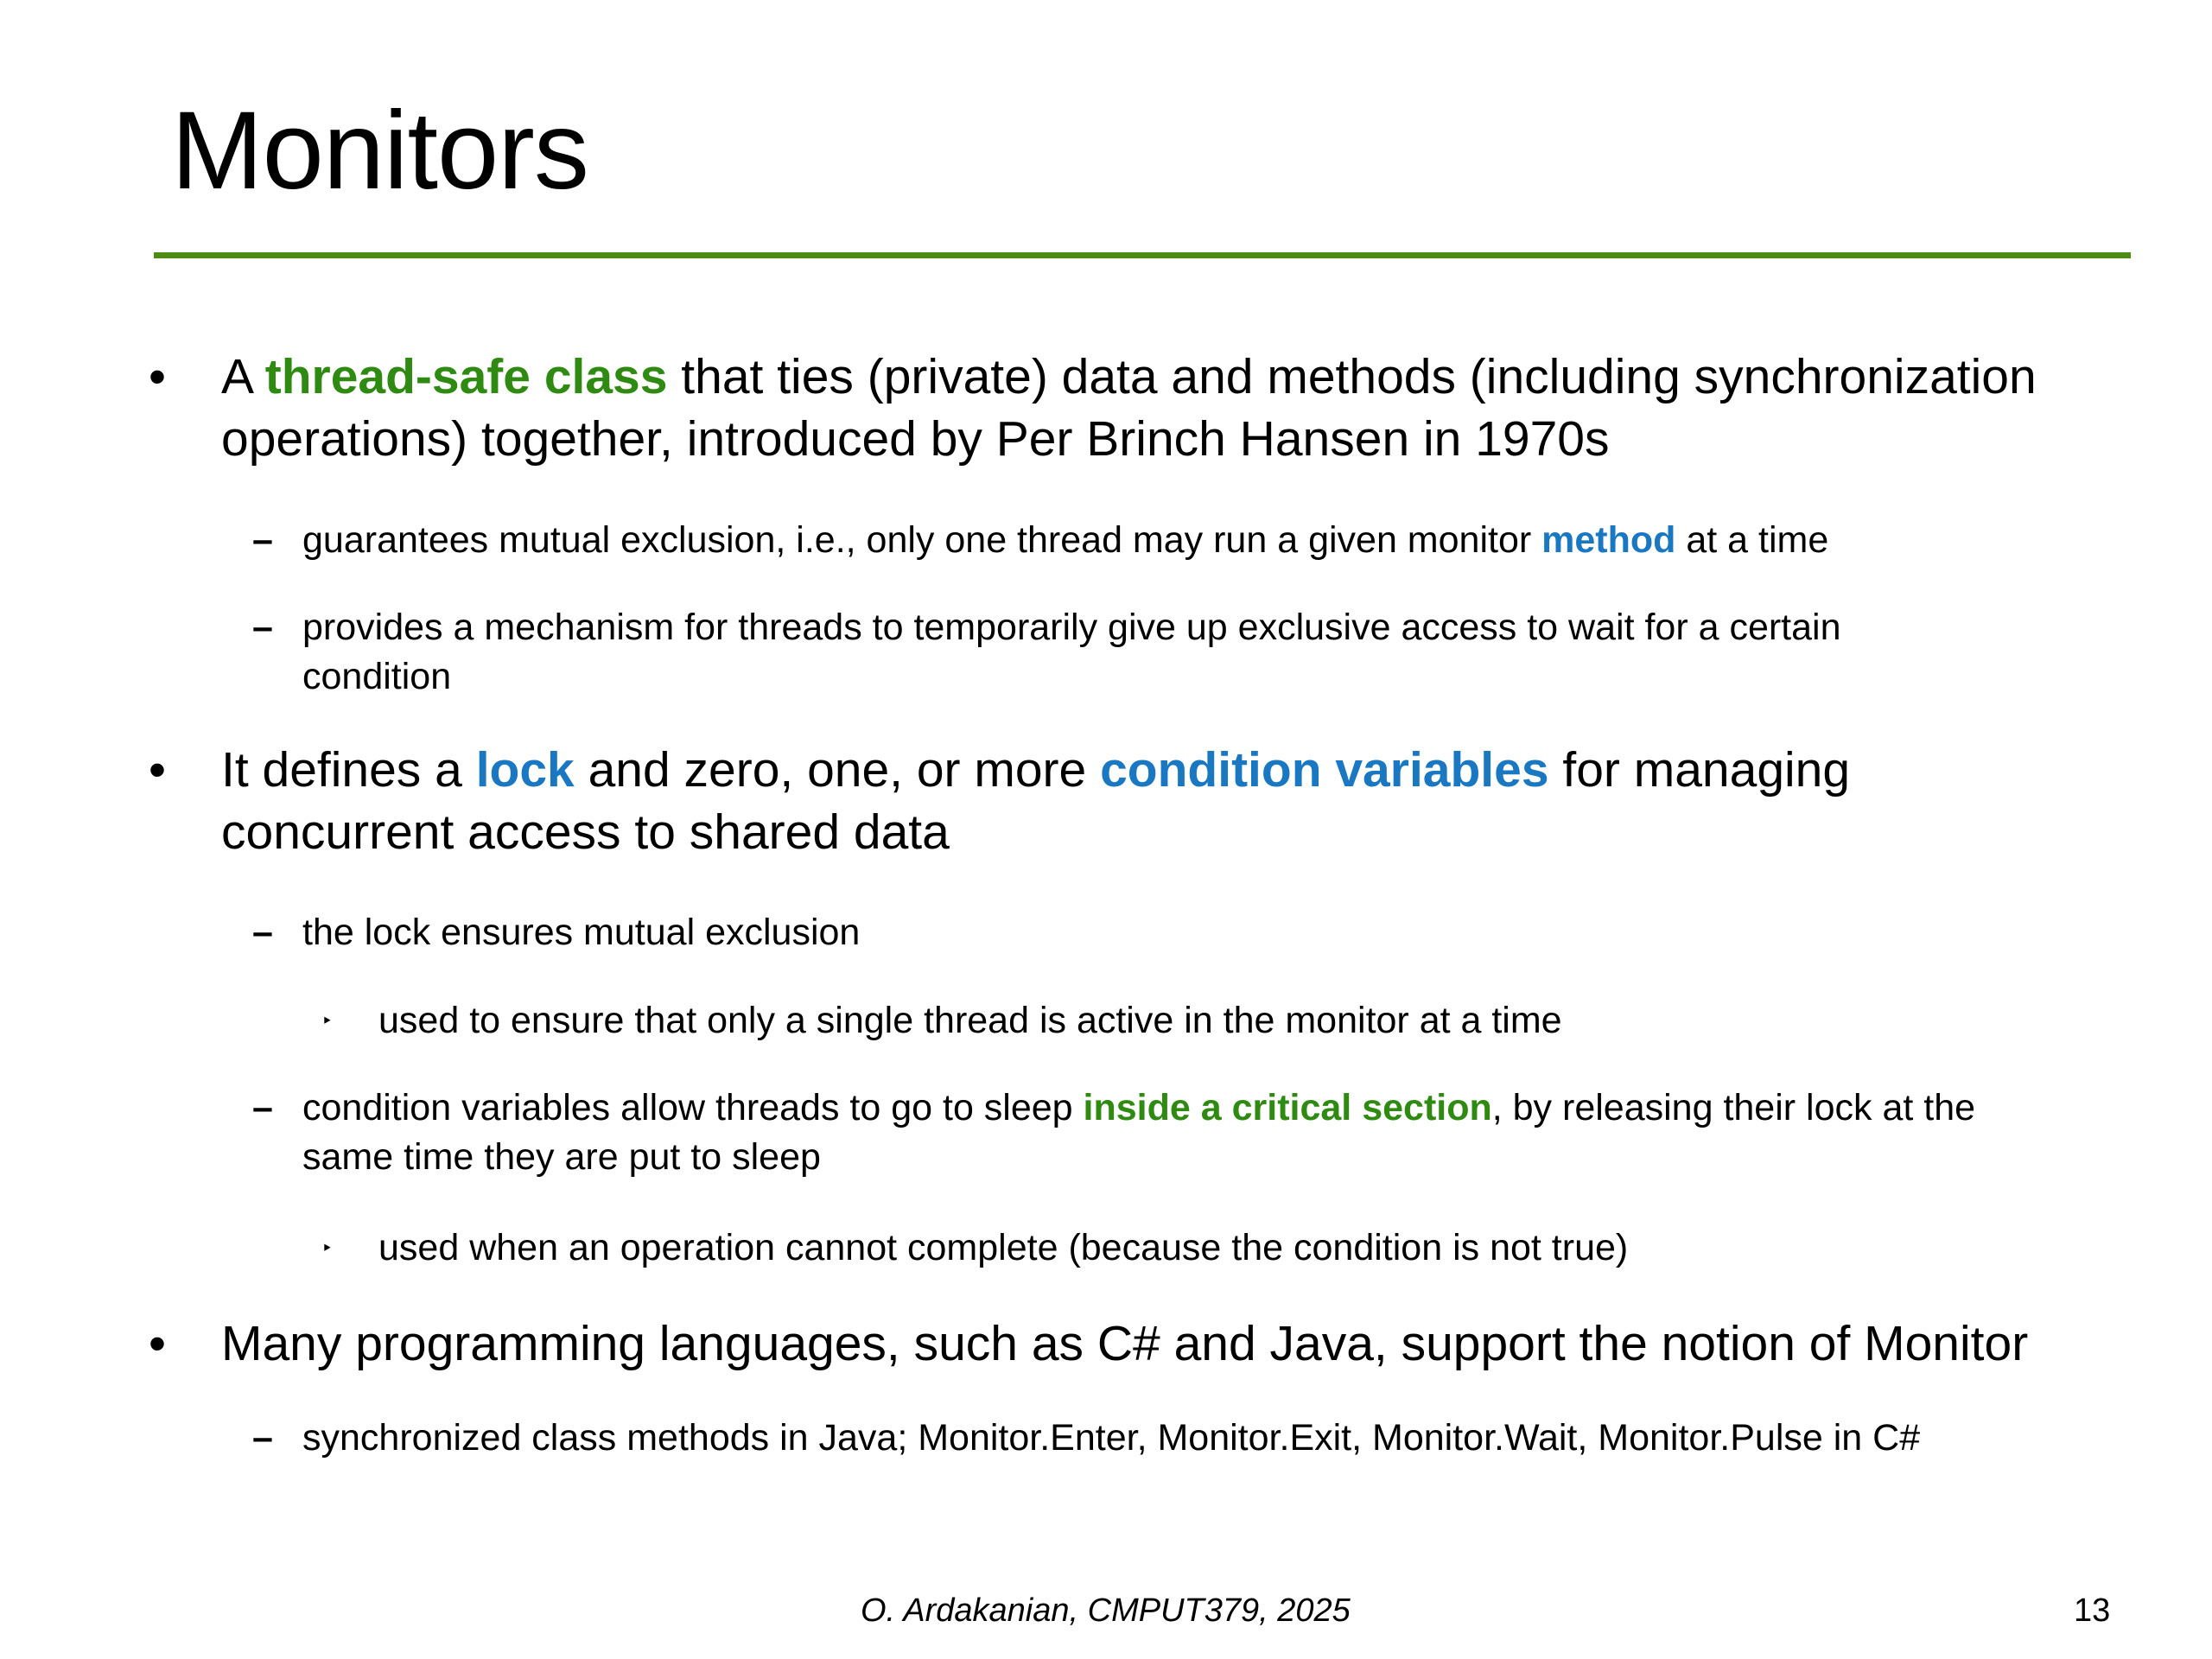  What do you see at coordinates (377, 676) in the screenshot?
I see `subitem-1-2-line-2: condition` at bounding box center [377, 676].